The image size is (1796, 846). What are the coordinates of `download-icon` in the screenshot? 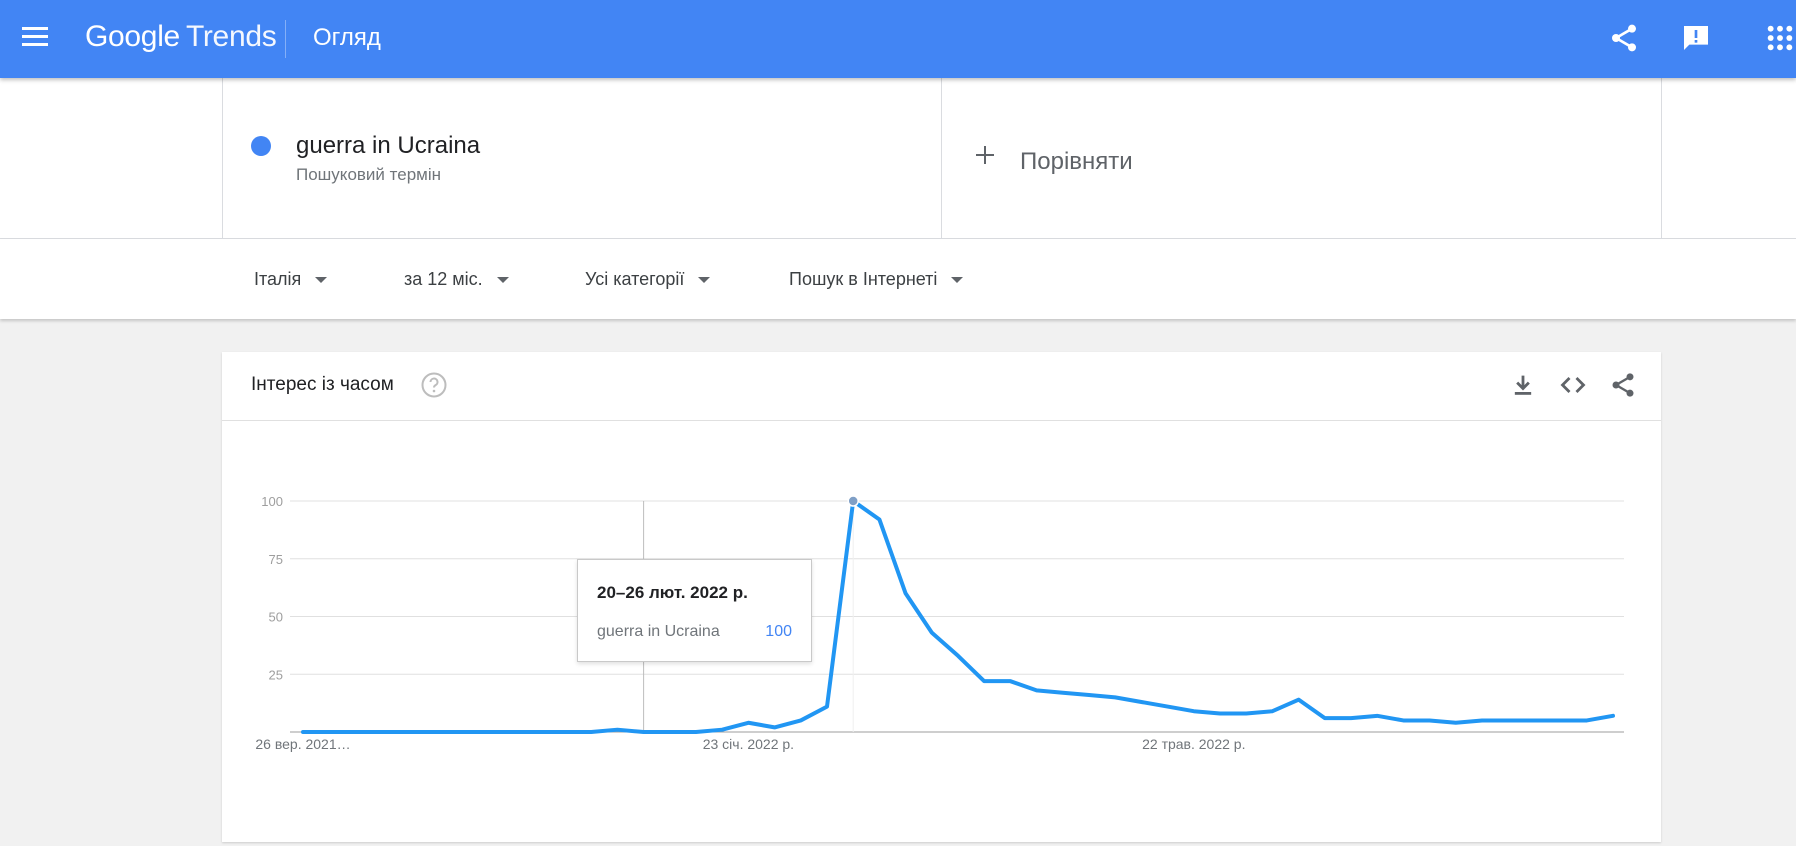 It's located at (1523, 385).